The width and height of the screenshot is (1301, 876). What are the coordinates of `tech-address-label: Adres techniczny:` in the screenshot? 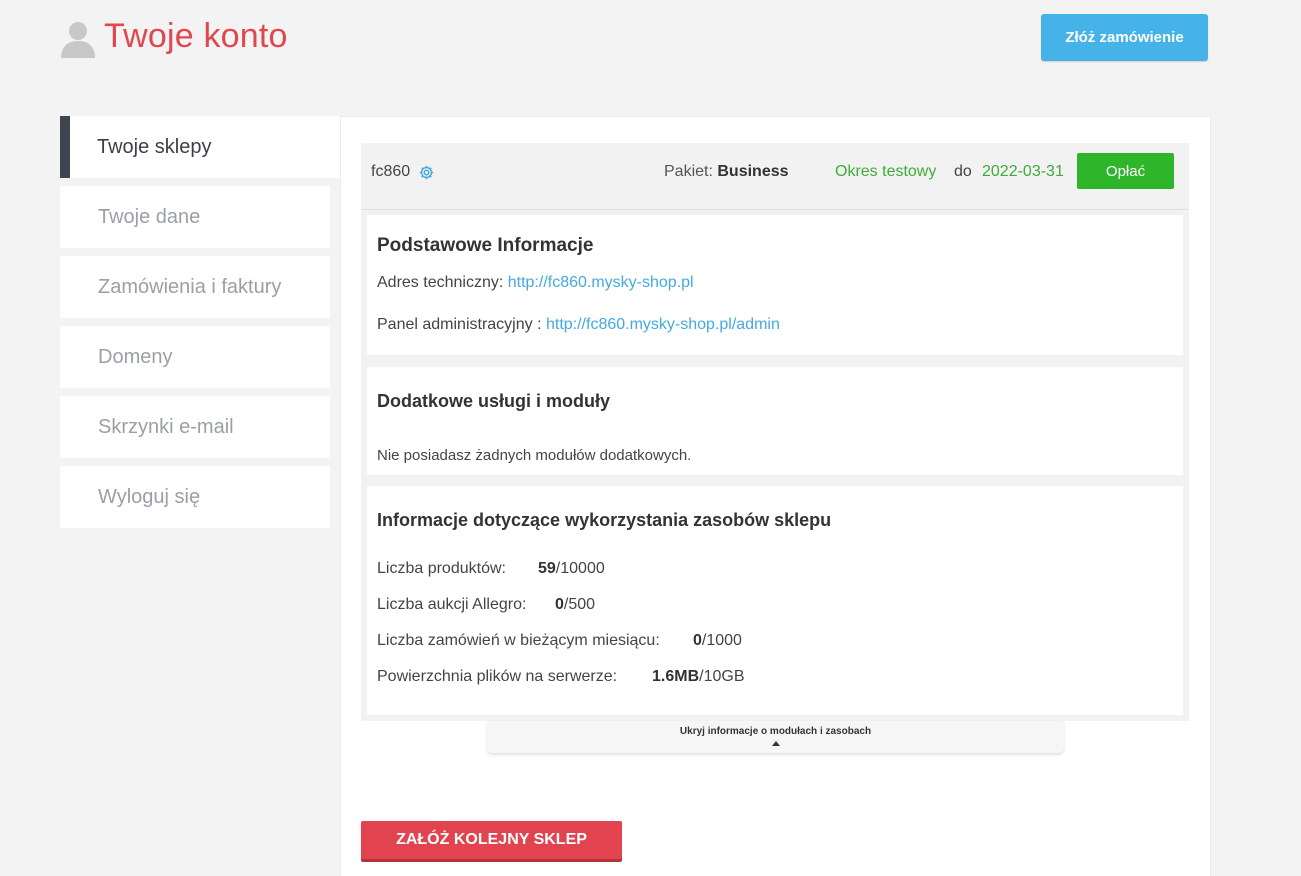 It's located at (440, 282).